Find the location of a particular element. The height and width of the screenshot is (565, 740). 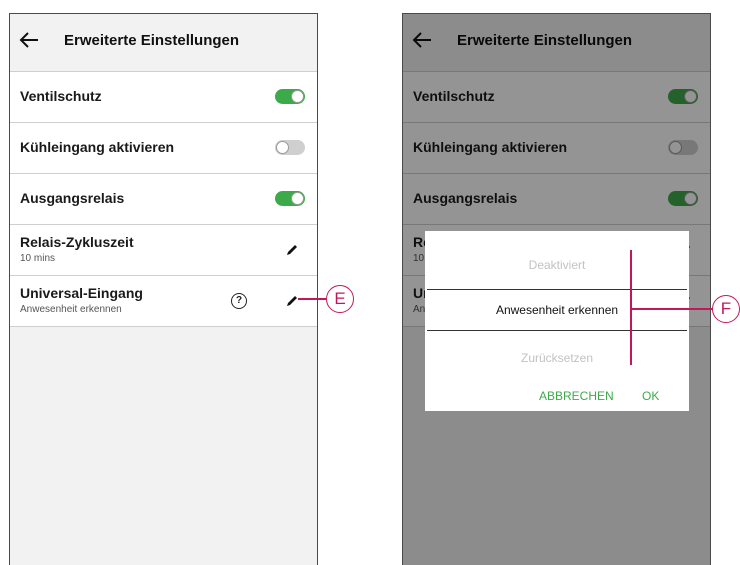

setting-label: Universal-Eingang is located at coordinates (81, 293).